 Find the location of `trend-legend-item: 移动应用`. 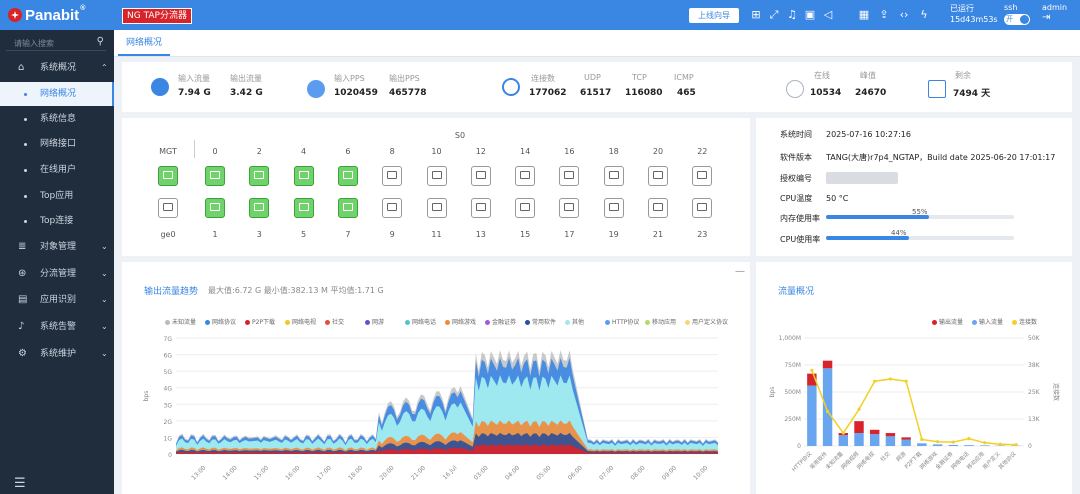

trend-legend-item: 移动应用 is located at coordinates (660, 321).